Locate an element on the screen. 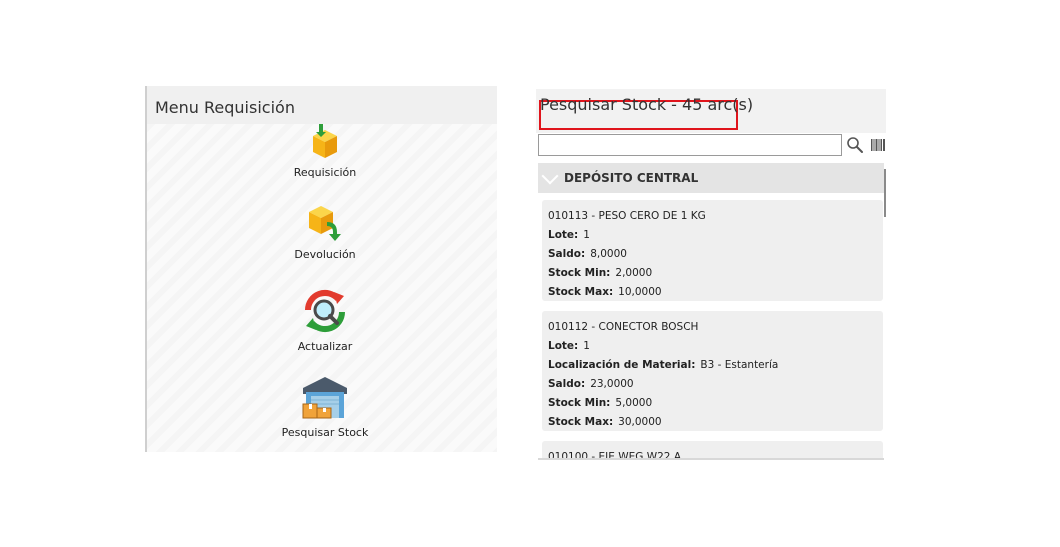  card-header: 010112 - CONECTOR BOSCH is located at coordinates (623, 327).